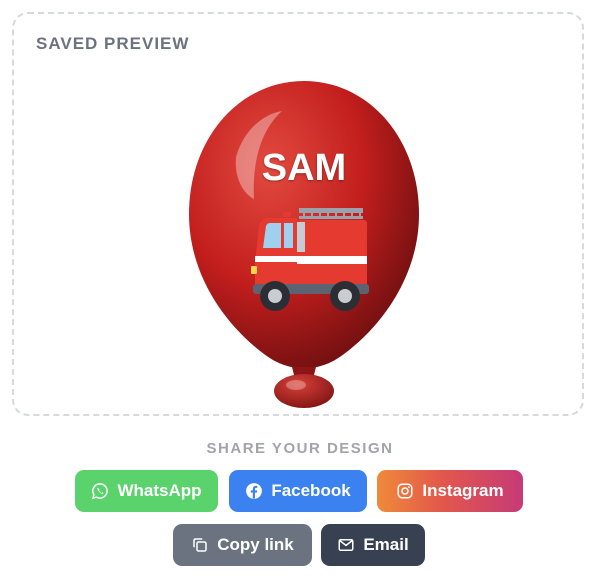 The height and width of the screenshot is (581, 600). Describe the element at coordinates (386, 544) in the screenshot. I see `email-label: Email` at that location.